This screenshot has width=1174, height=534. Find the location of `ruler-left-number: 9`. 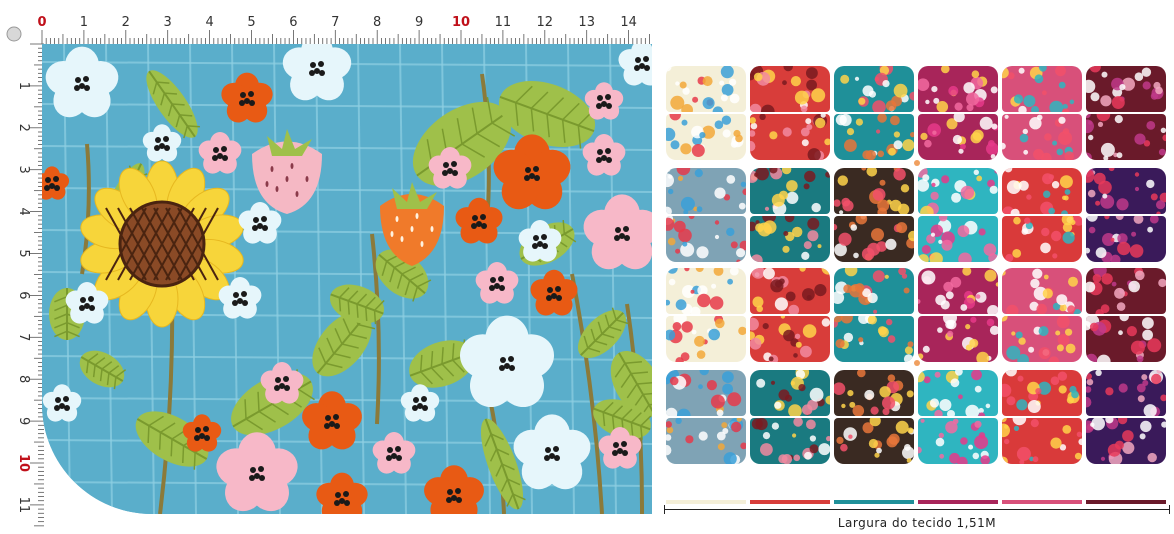

ruler-left-number: 9 is located at coordinates (23, 421).